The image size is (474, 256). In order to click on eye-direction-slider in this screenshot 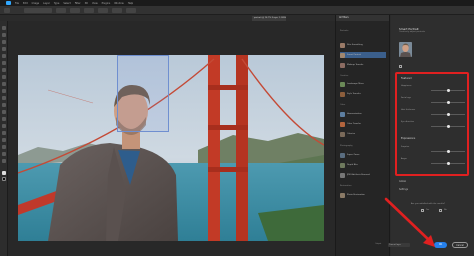, I will do `click(448, 126)`.